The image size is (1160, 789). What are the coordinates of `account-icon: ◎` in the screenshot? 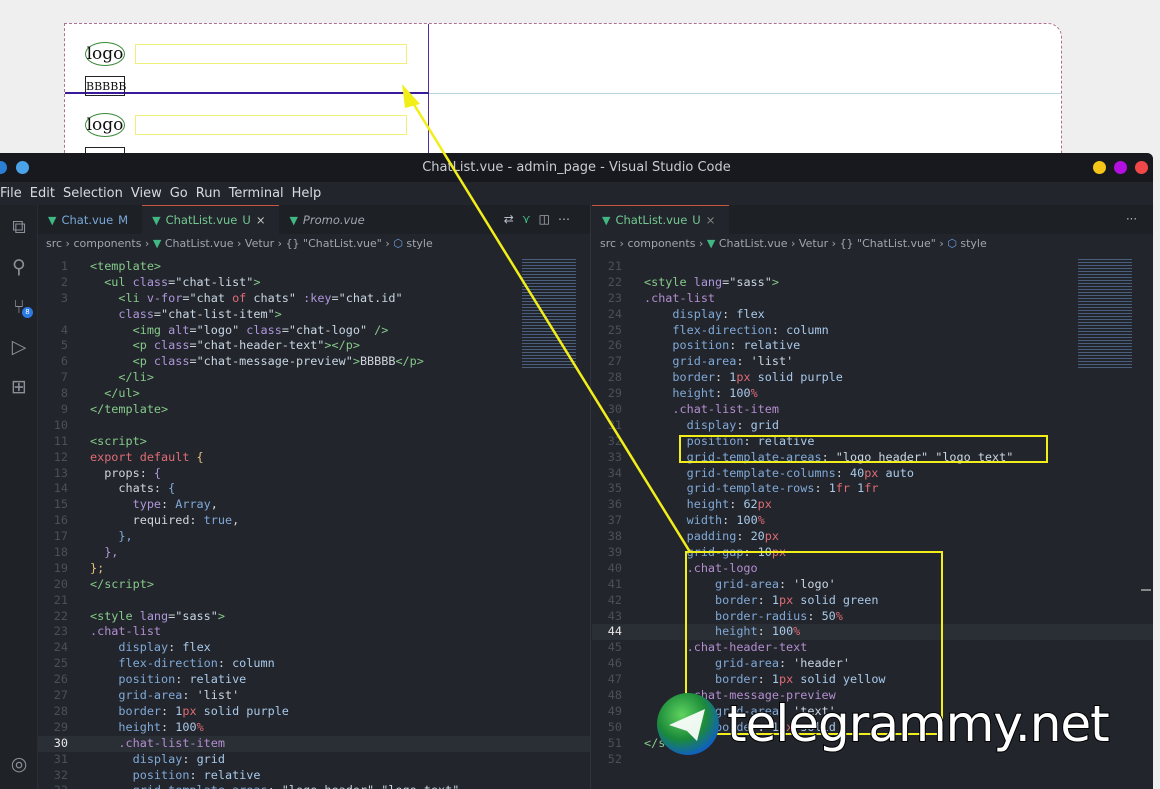 It's located at (19, 764).